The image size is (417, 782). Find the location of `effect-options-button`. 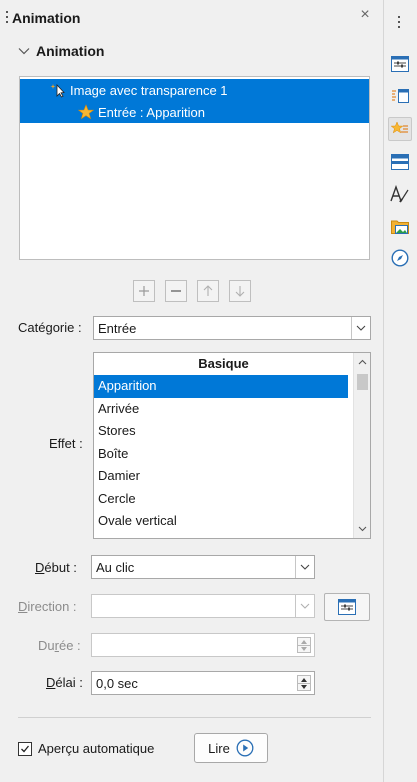

effect-options-button is located at coordinates (347, 607).